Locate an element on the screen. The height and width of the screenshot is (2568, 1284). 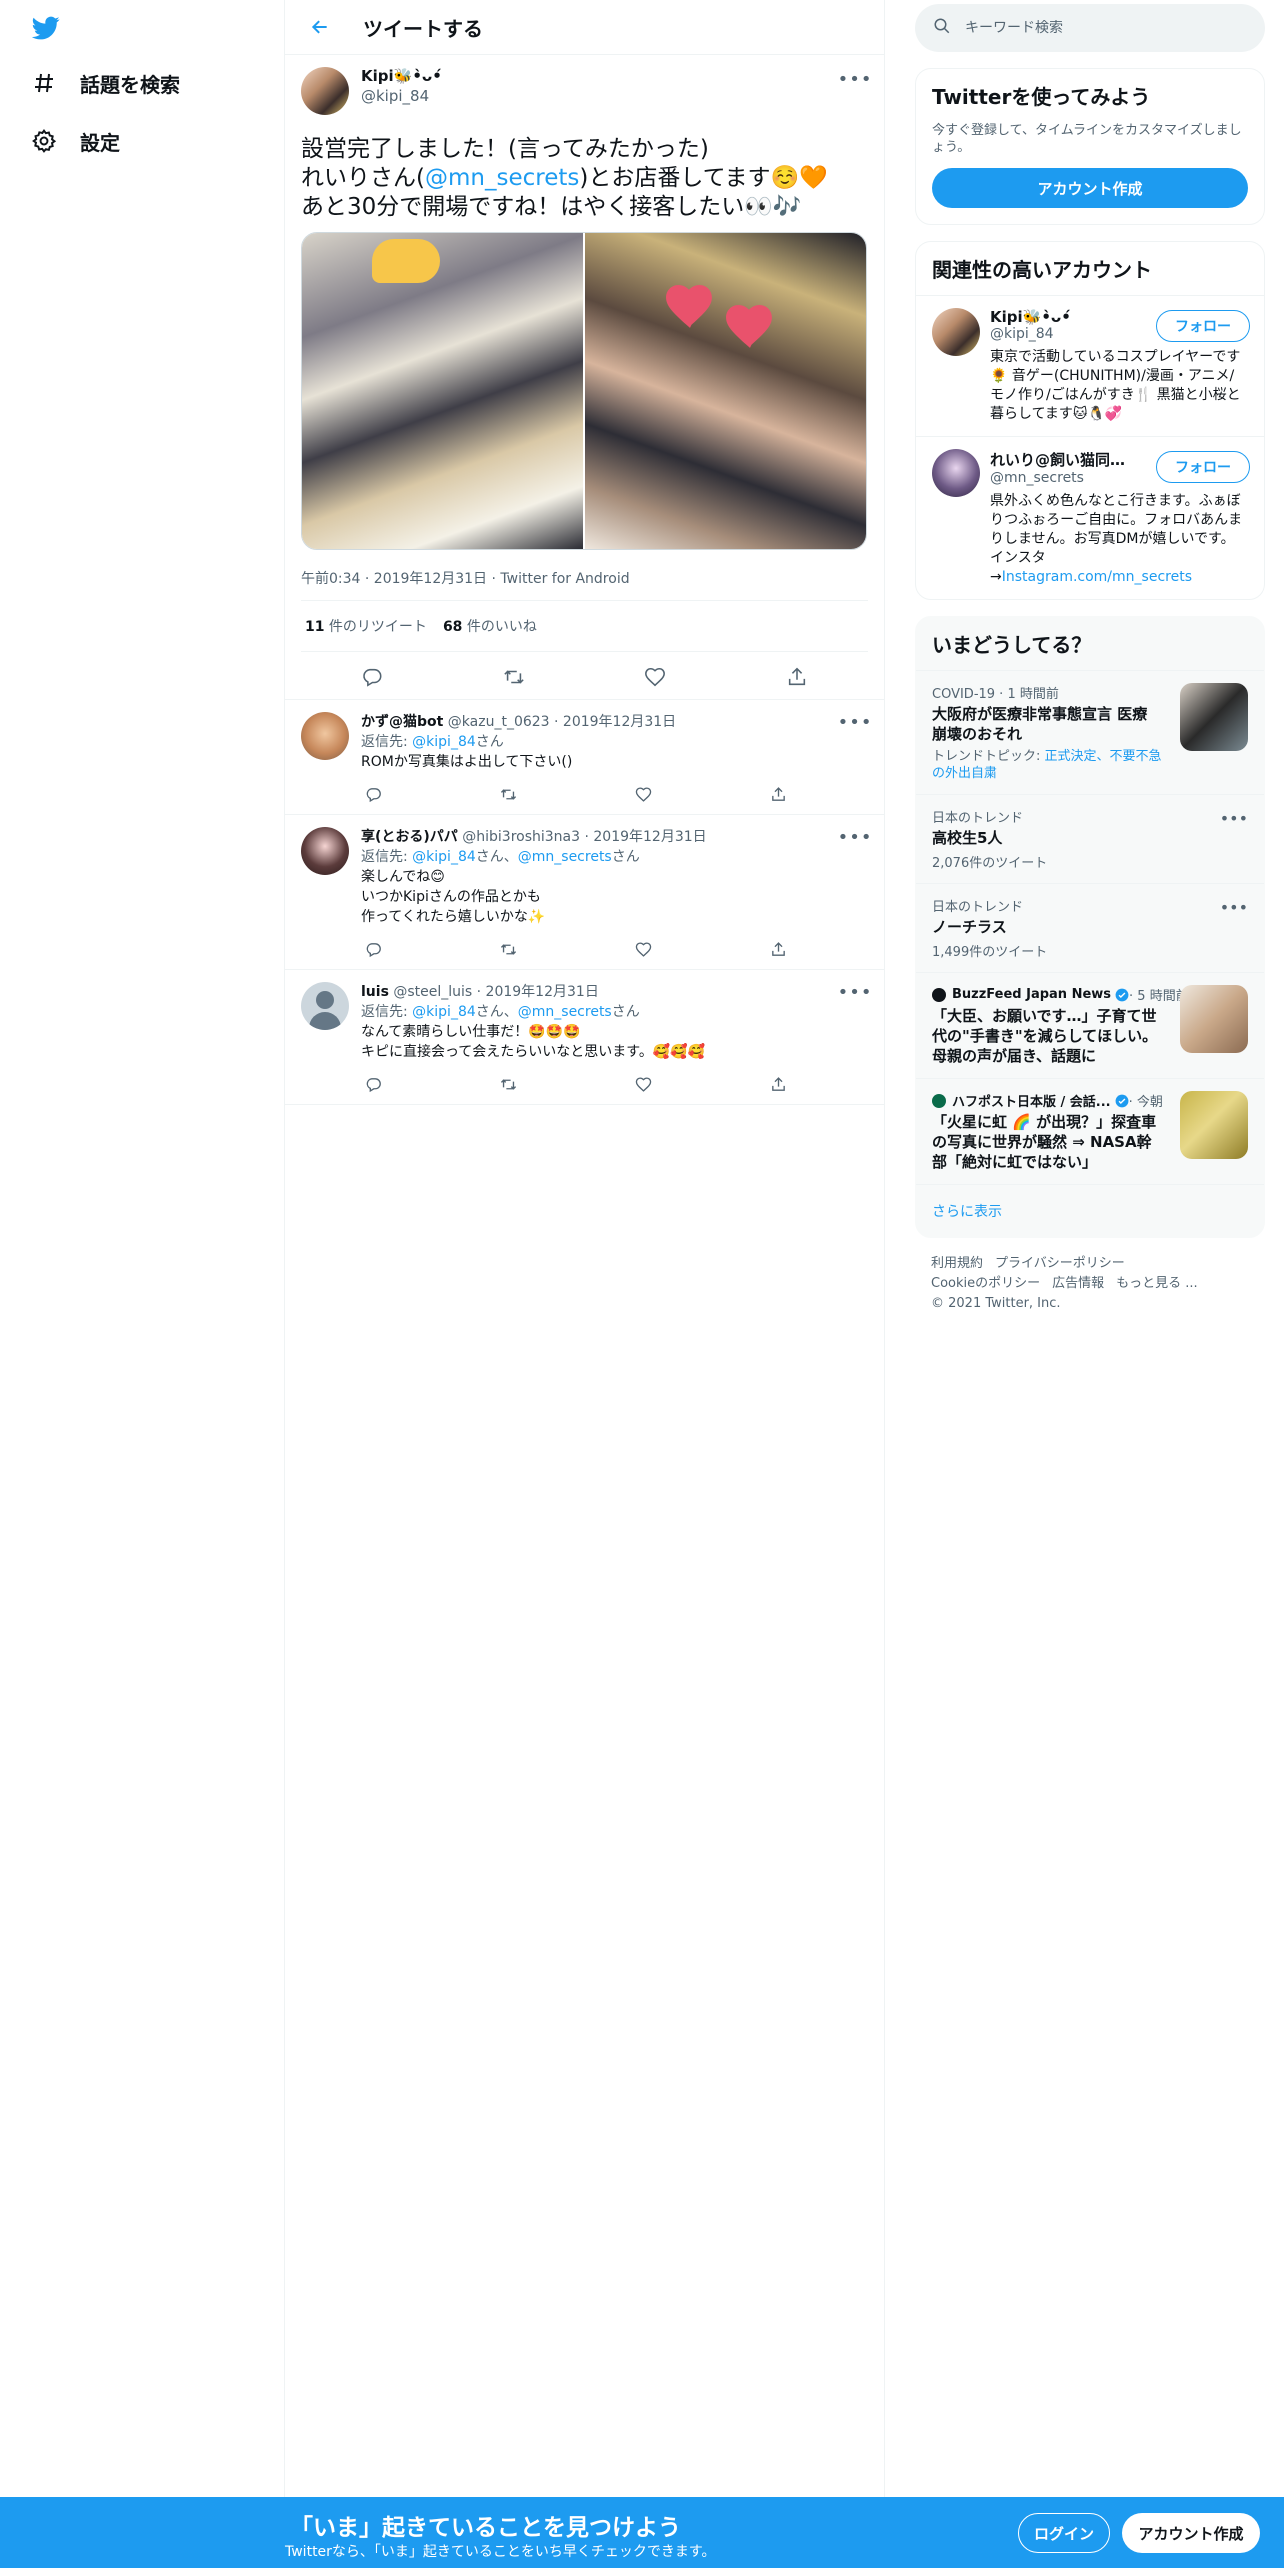
gear-icon is located at coordinates (44, 141).